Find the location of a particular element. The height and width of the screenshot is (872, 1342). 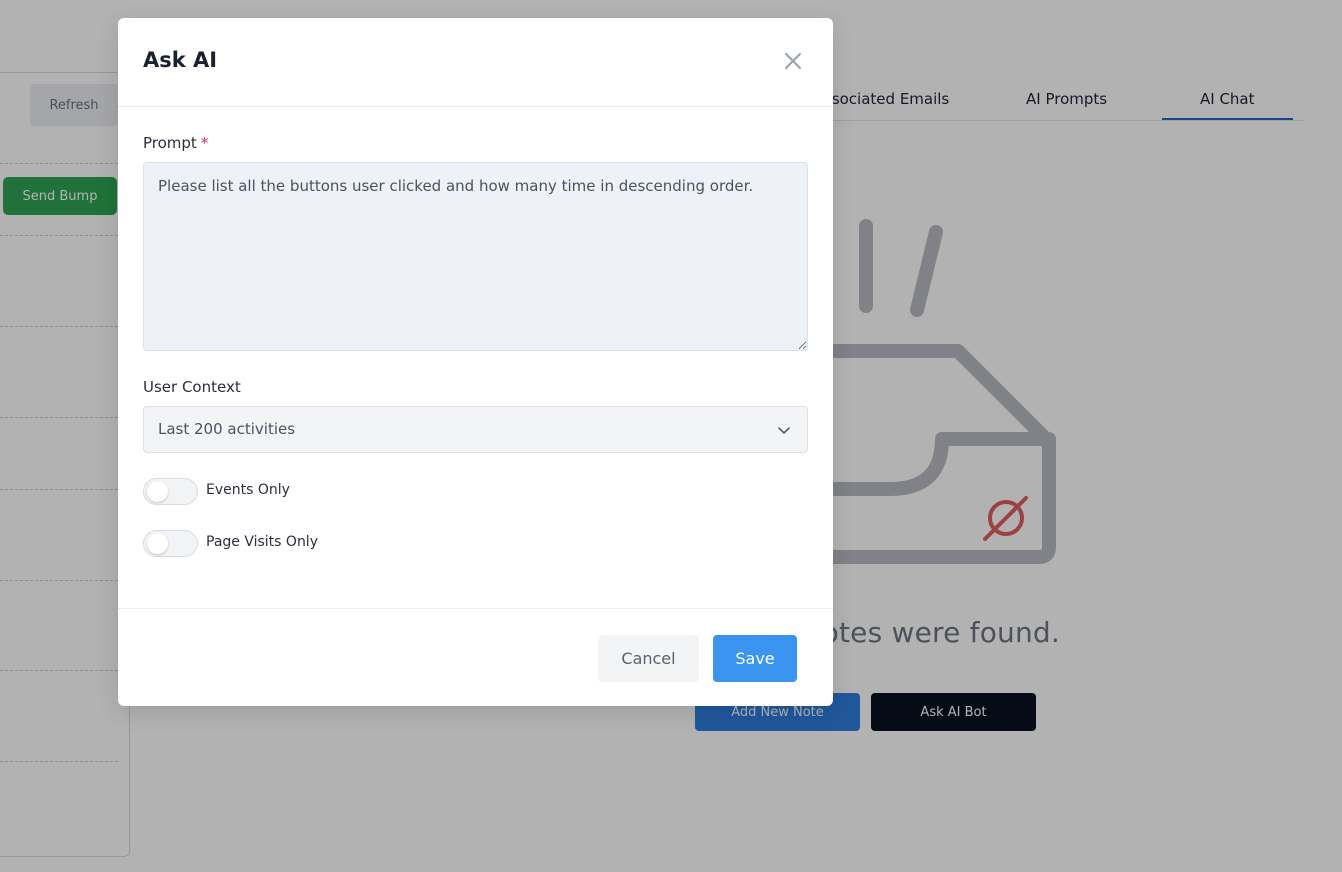

modal-footer: Cancel Save is located at coordinates (475, 657).